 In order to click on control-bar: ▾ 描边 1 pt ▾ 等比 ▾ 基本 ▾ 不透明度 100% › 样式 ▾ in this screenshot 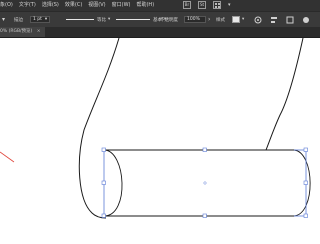, I will do `click(160, 19)`.